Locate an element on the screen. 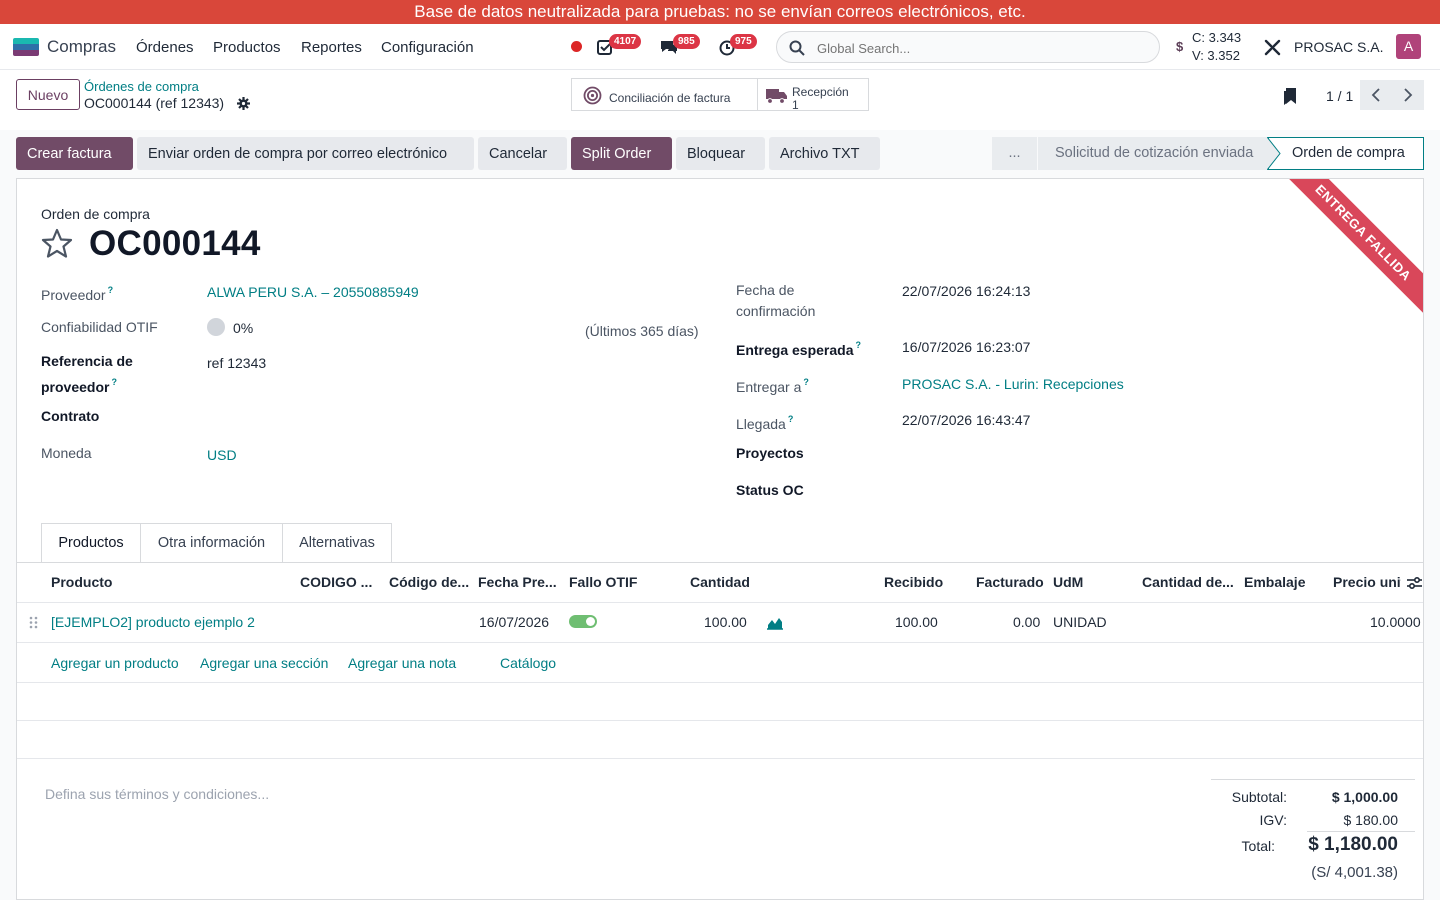 Image resolution: width=1440 pixels, height=900 pixels. confirm-date-field: 22/07/2026 16:24:13 is located at coordinates (966, 291).